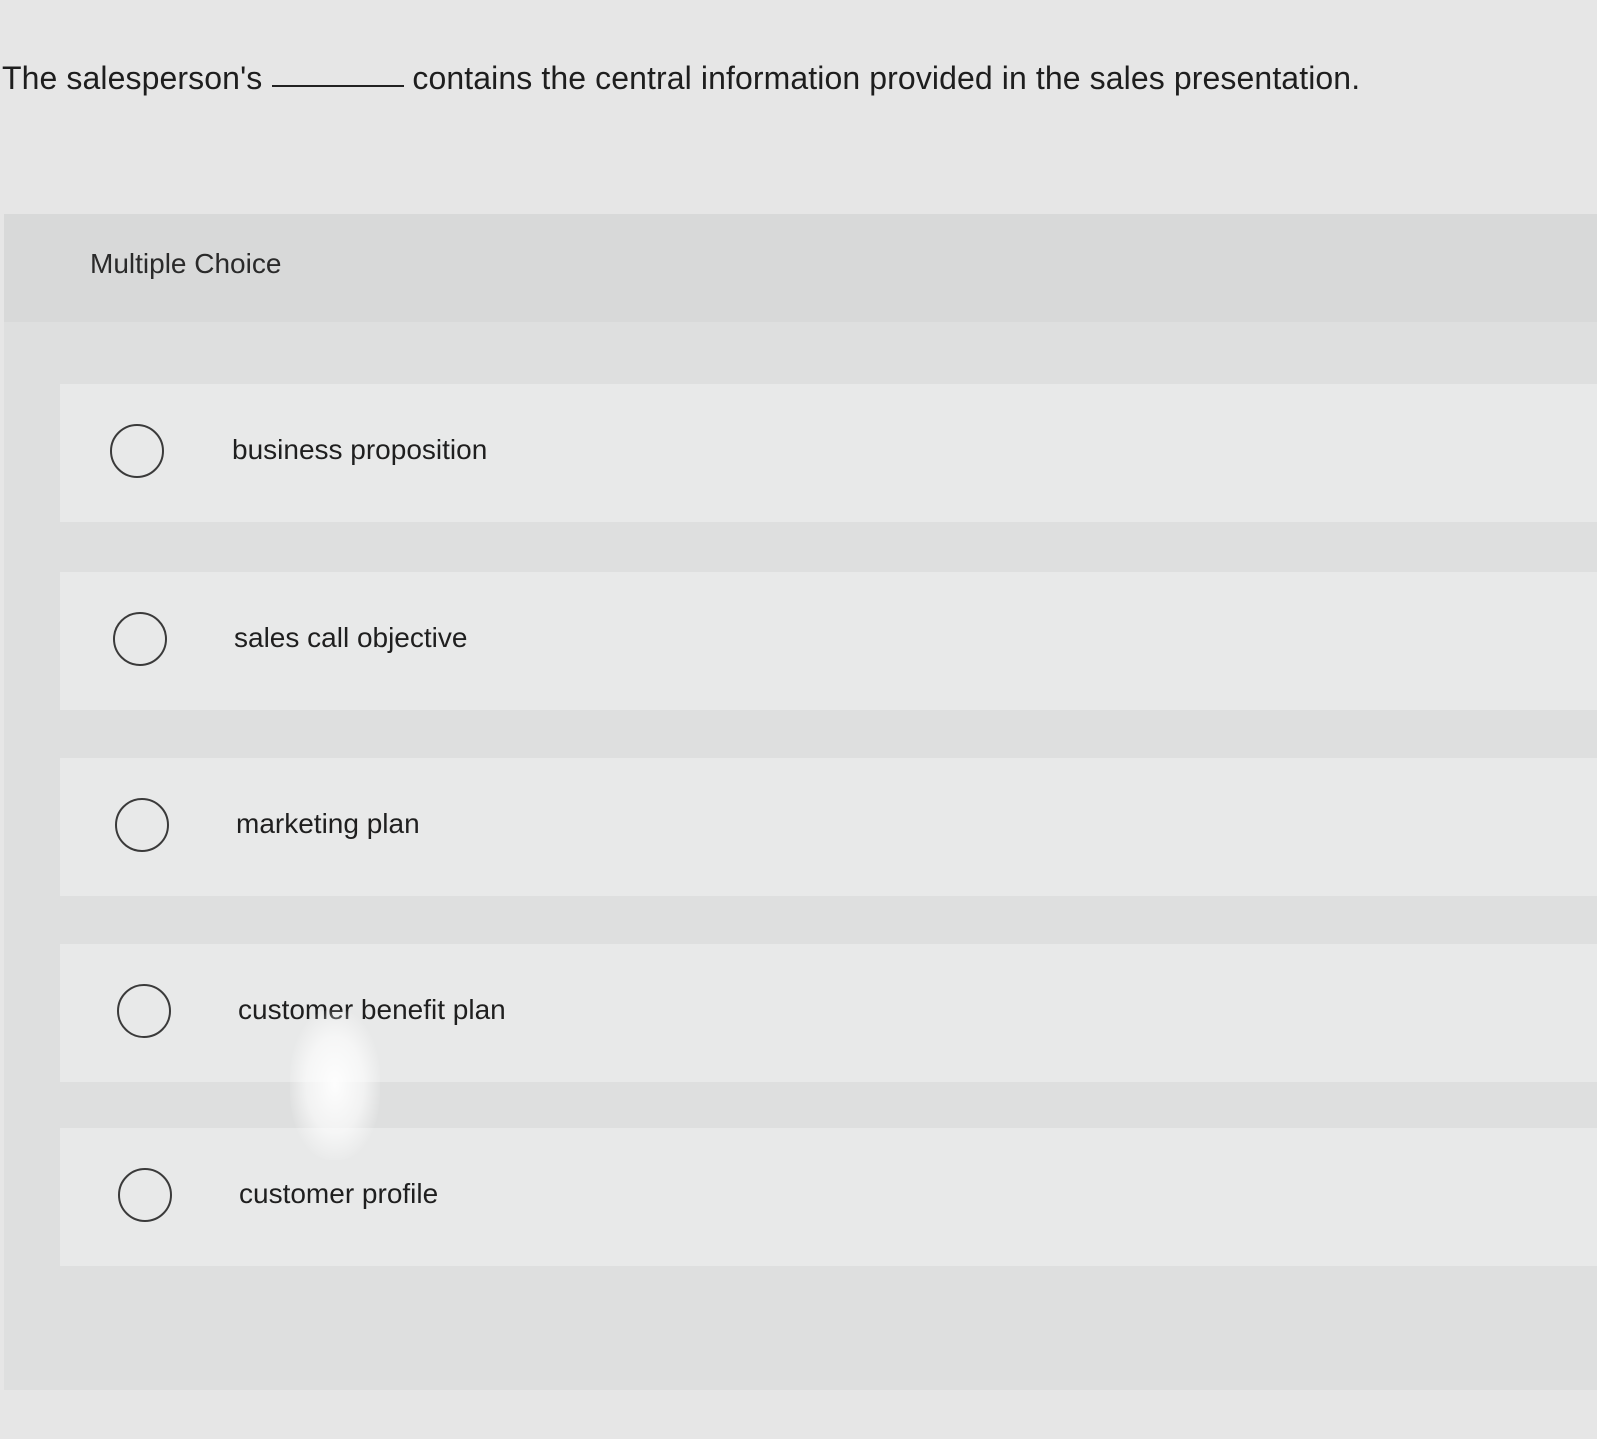  Describe the element at coordinates (360, 449) in the screenshot. I see `option-label: business proposition` at that location.